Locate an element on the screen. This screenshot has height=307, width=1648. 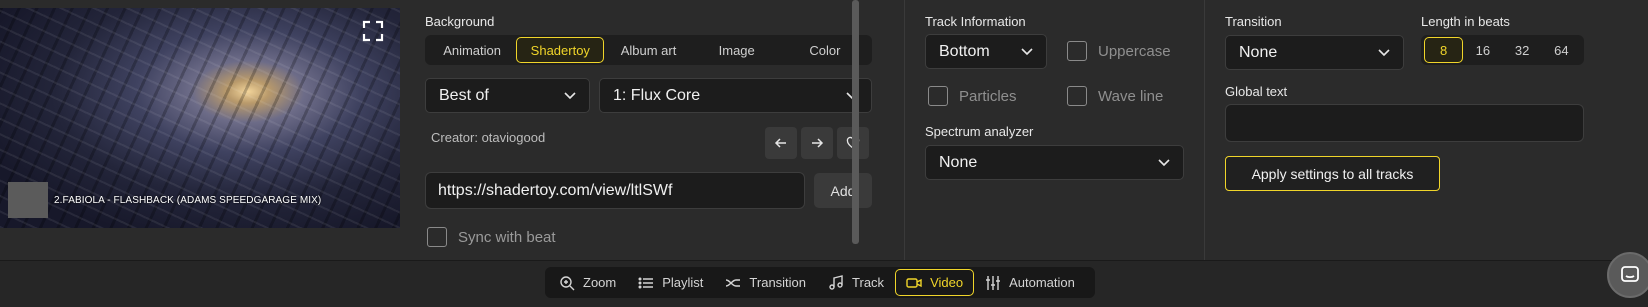
beats-64-option: 64 is located at coordinates (1561, 50).